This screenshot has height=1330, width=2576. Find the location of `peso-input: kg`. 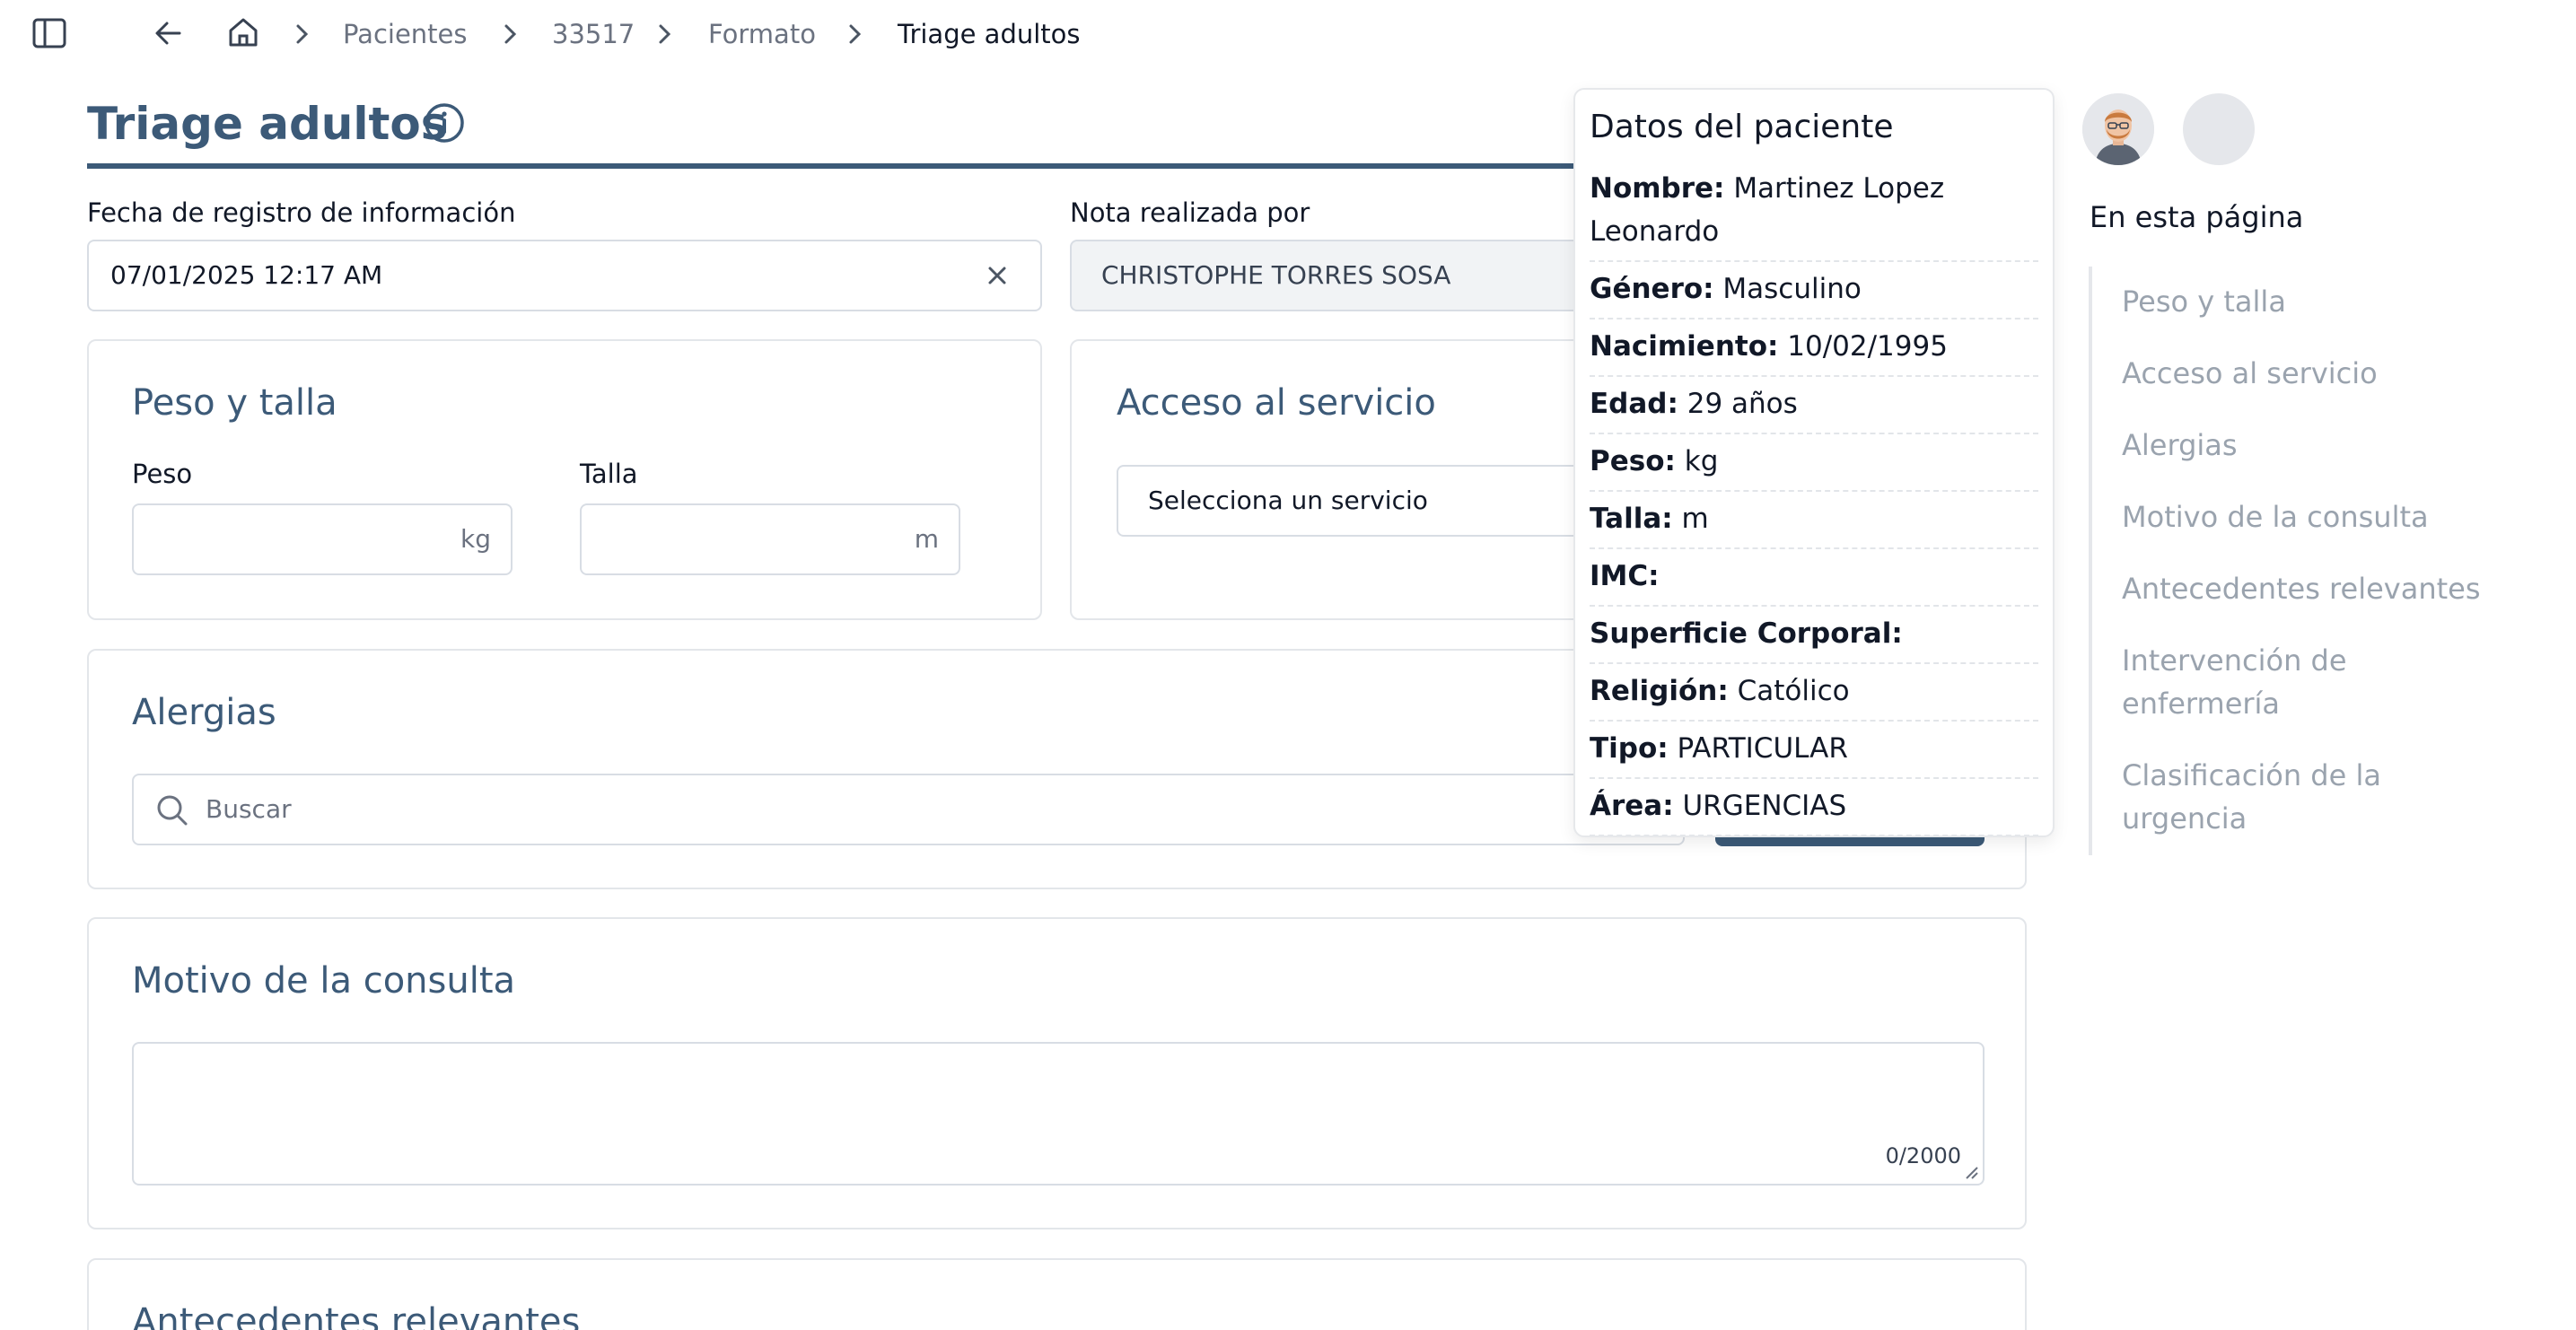

peso-input: kg is located at coordinates (322, 539).